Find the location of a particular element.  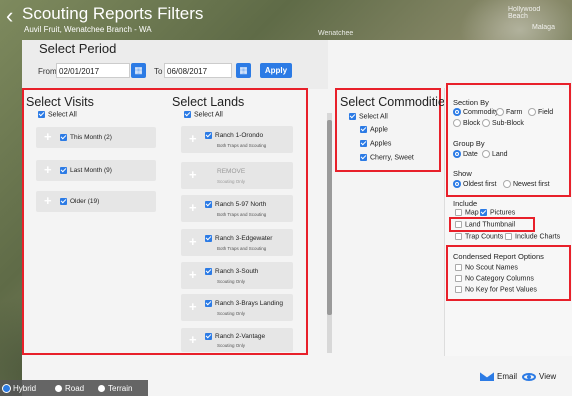

show-oldest-first: Oldest first is located at coordinates (474, 184).